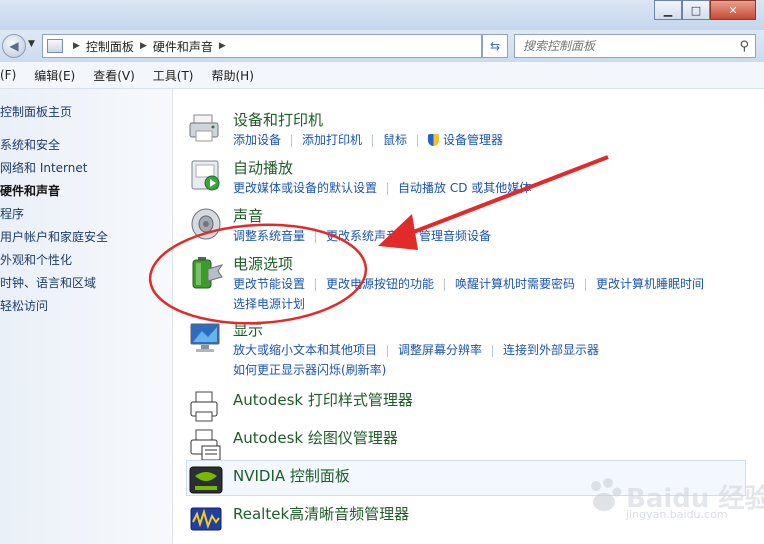  Describe the element at coordinates (321, 513) in the screenshot. I see `category-title: Realtek高清晰音频管理器` at that location.